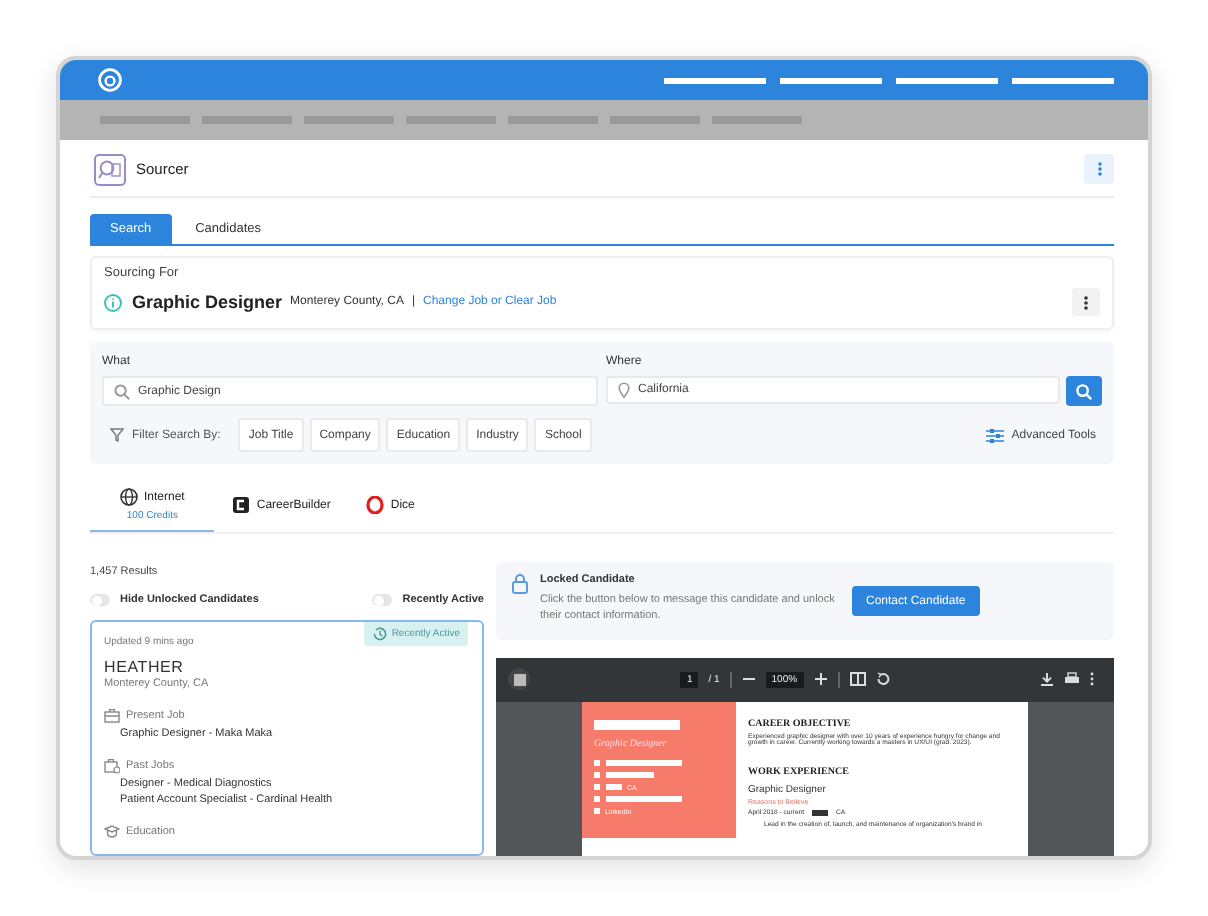 The image size is (1208, 916). What do you see at coordinates (857, 679) in the screenshot?
I see `fit-page-icon` at bounding box center [857, 679].